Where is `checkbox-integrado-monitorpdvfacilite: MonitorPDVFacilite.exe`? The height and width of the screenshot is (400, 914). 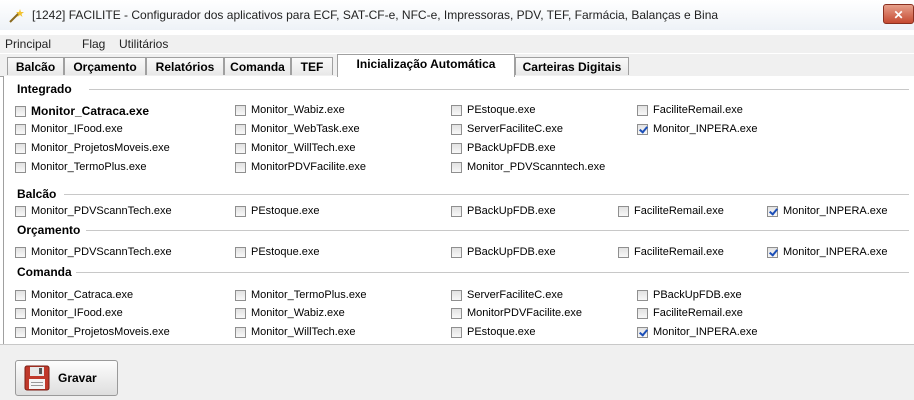 checkbox-integrado-monitorpdvfacilite: MonitorPDVFacilite.exe is located at coordinates (300, 167).